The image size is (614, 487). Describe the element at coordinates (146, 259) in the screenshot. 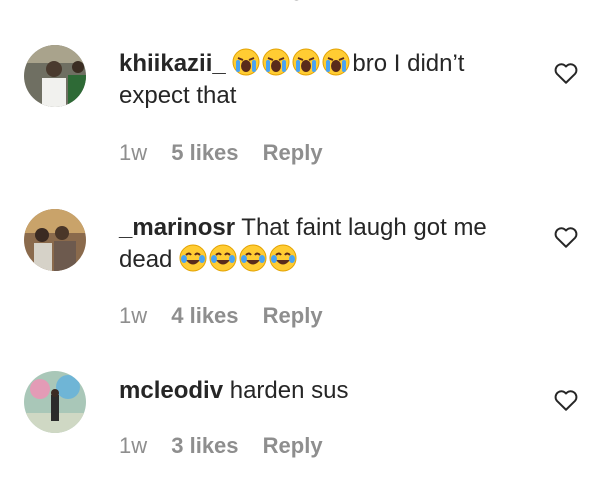

I see `comment-text-continued: dead` at that location.